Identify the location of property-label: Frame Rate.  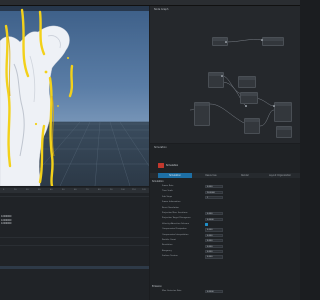
(168, 186).